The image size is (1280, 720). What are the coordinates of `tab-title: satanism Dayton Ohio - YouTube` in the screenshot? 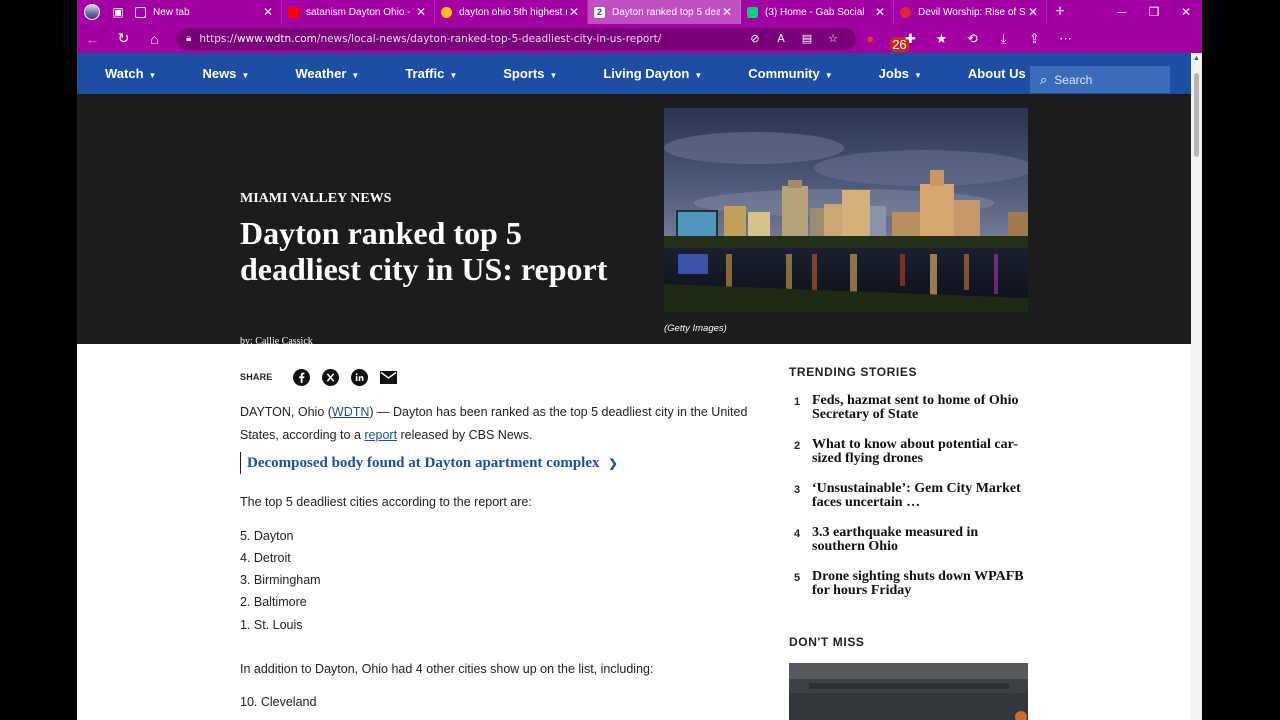 It's located at (360, 12).